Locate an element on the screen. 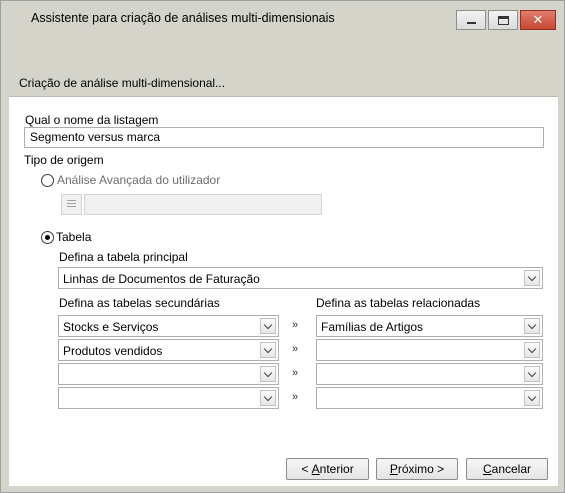 The height and width of the screenshot is (493, 565). secondary-table-value: Produtos vendidos is located at coordinates (113, 351).